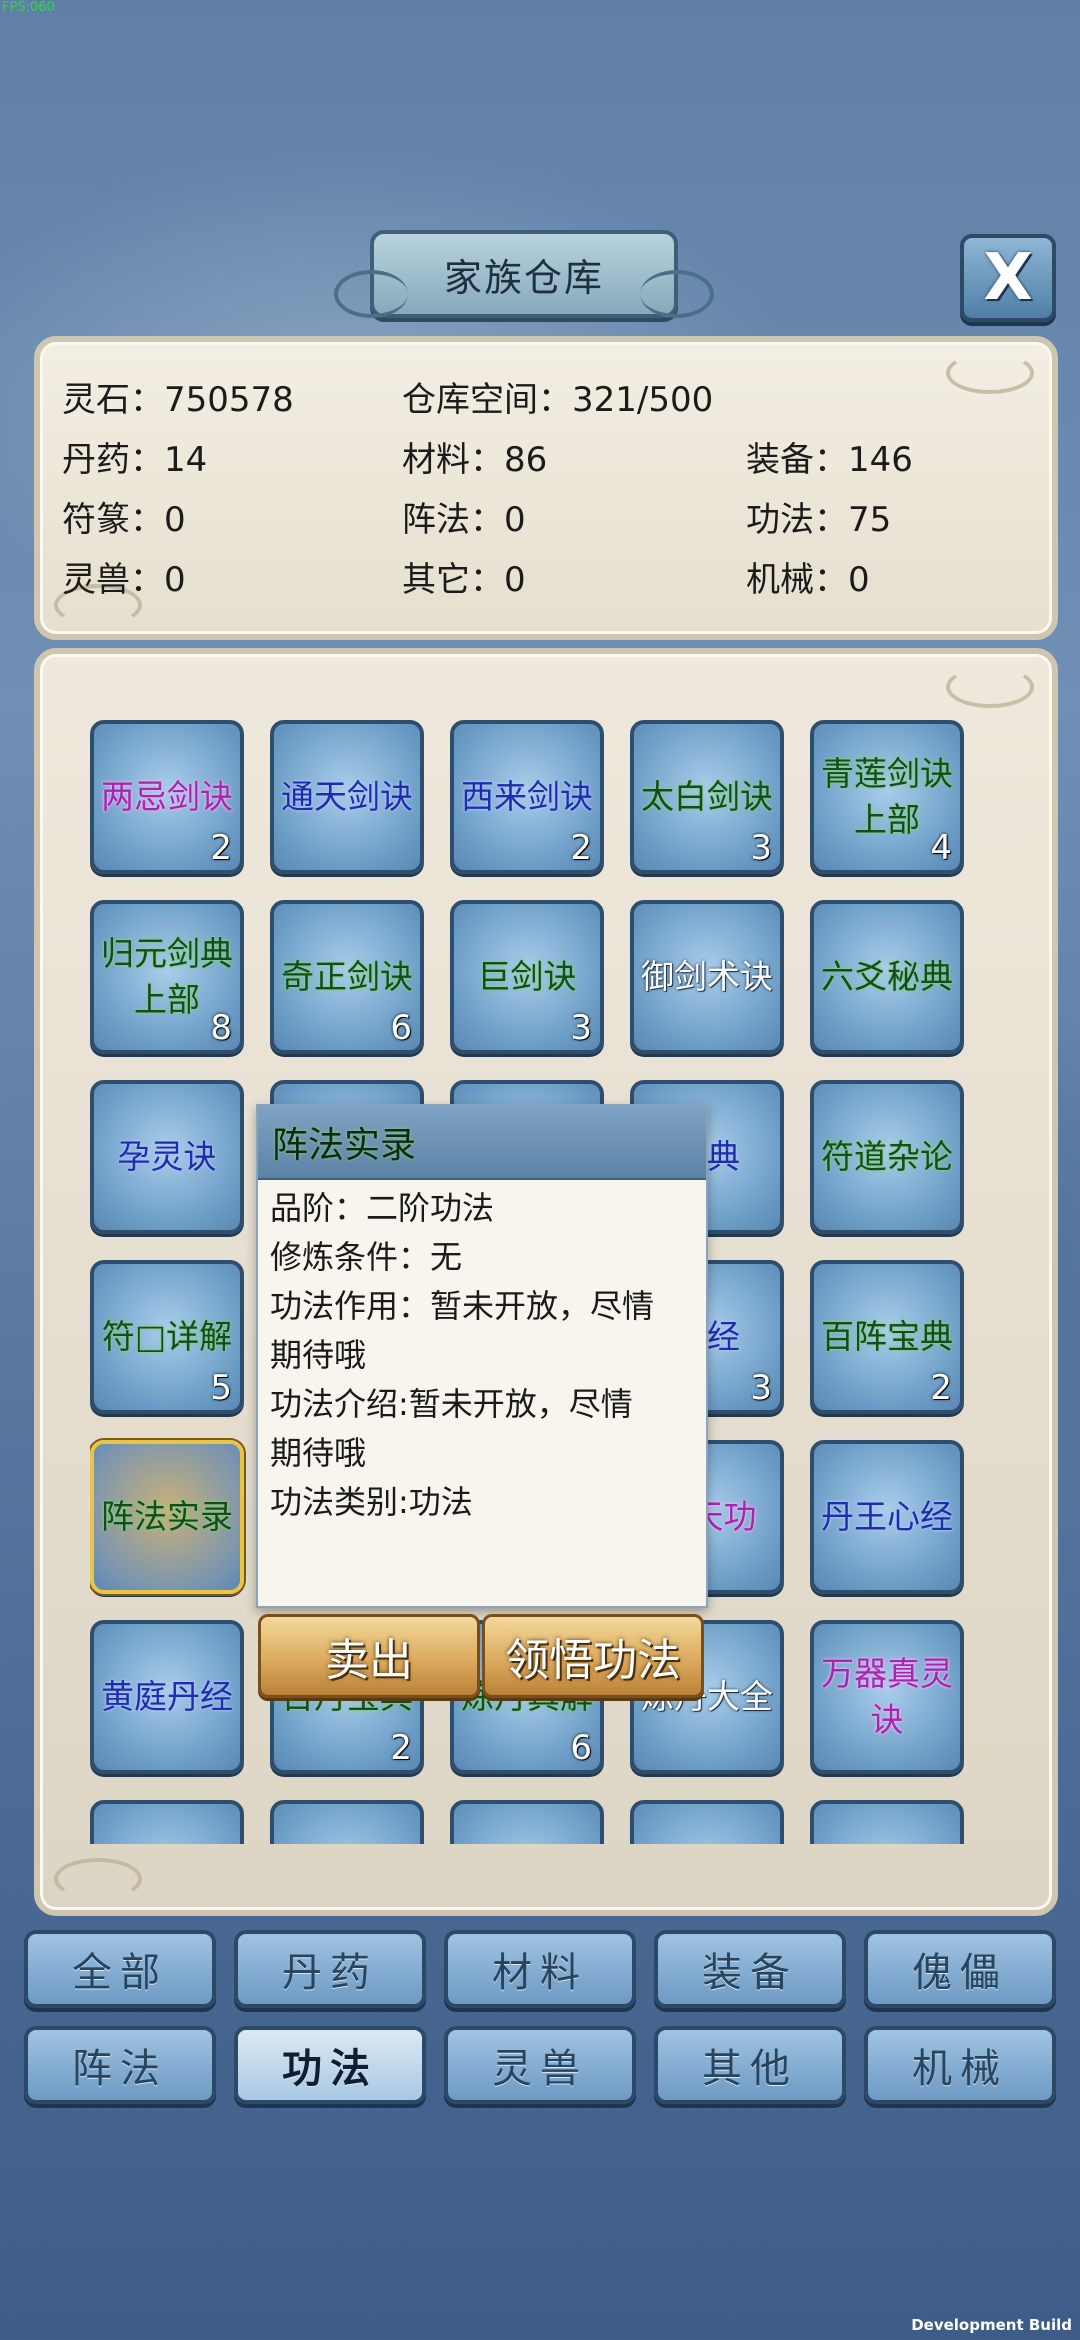 The width and height of the screenshot is (1080, 2340). I want to click on title-banner: 家族仓库, so click(524, 274).